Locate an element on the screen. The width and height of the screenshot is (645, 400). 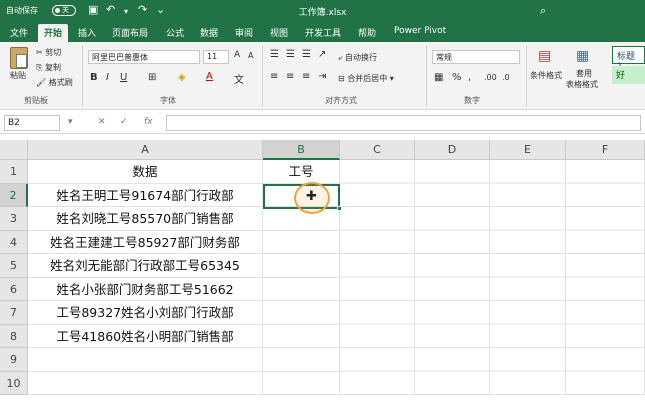
percent-icon: % is located at coordinates (457, 77).